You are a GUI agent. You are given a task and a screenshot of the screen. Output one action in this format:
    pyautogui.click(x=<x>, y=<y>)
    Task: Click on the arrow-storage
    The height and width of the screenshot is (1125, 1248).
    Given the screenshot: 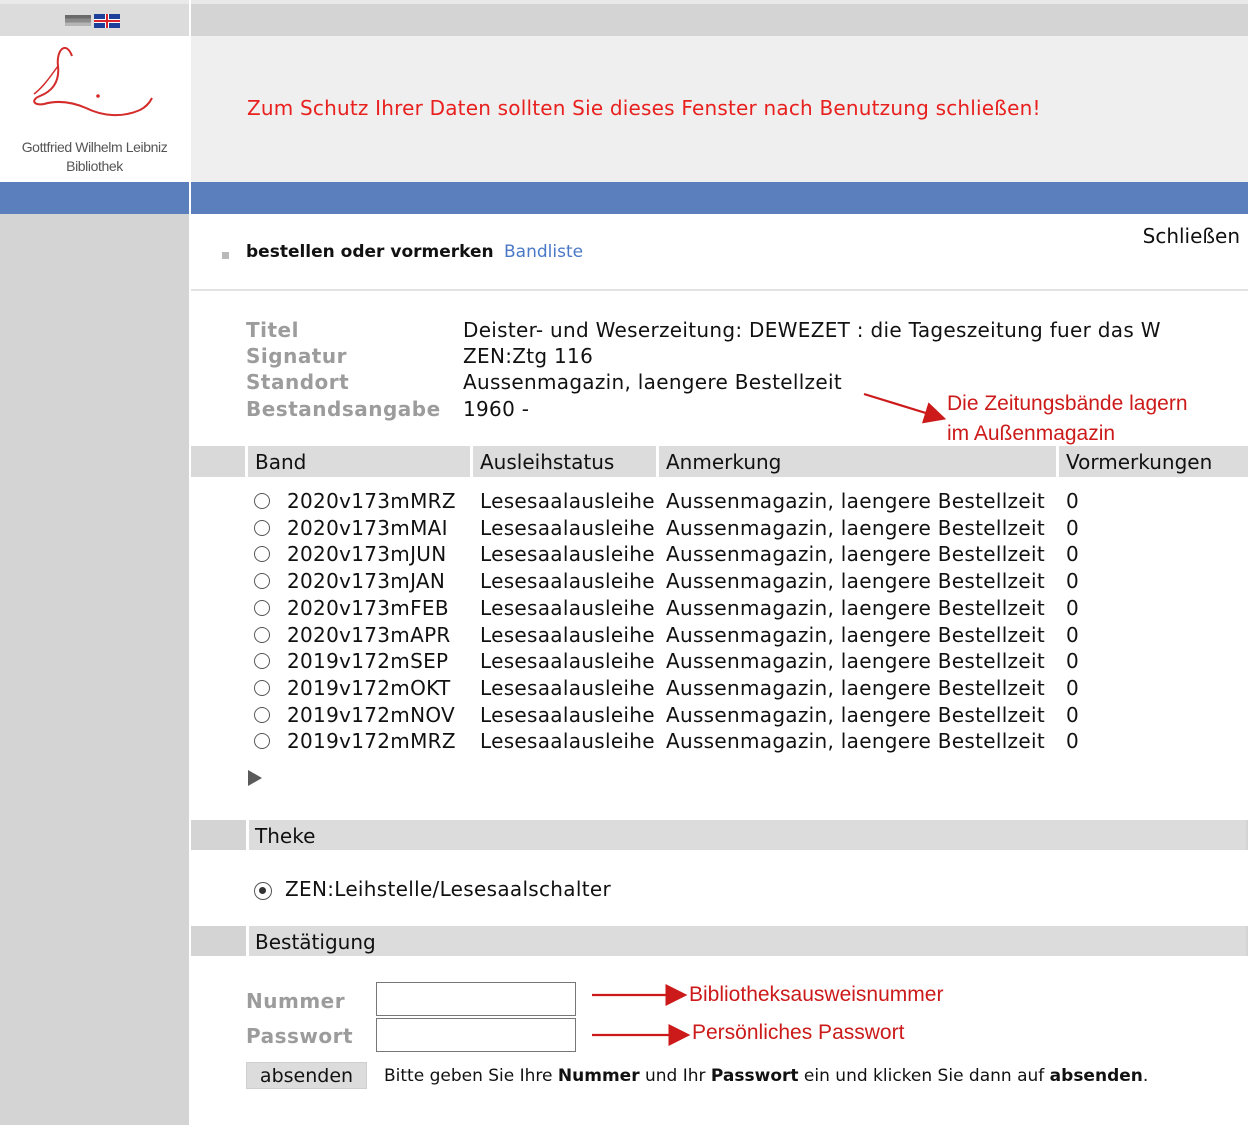 What is the action you would take?
    pyautogui.click(x=905, y=408)
    